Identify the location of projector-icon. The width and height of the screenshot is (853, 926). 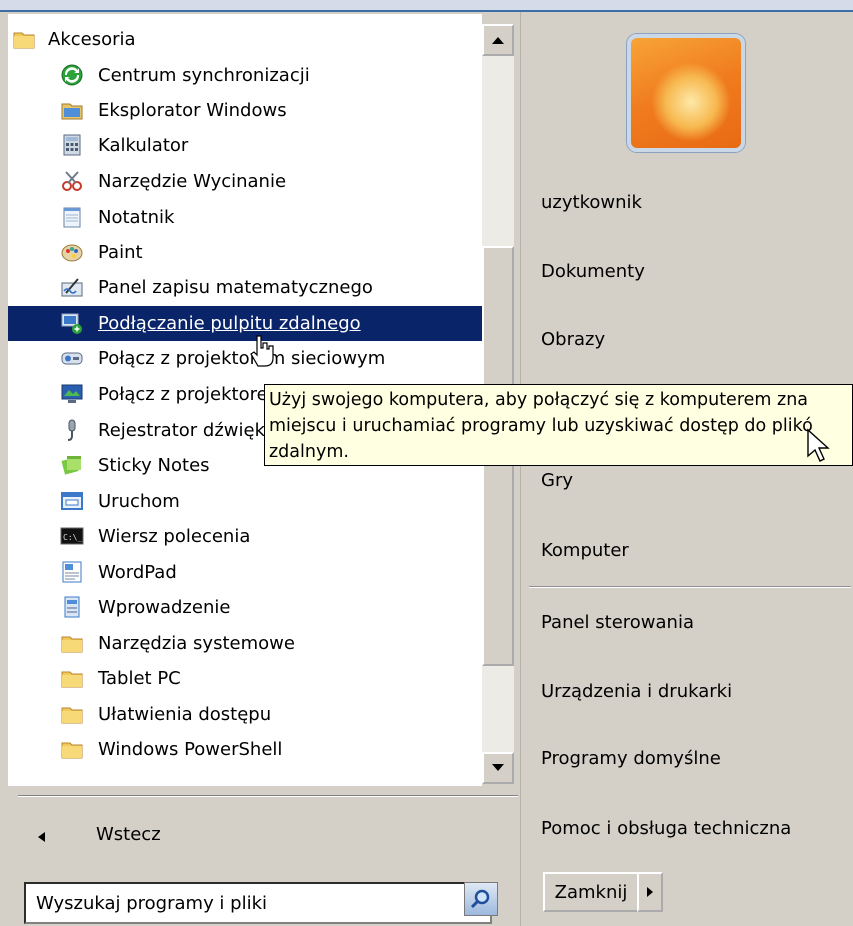
(72, 393).